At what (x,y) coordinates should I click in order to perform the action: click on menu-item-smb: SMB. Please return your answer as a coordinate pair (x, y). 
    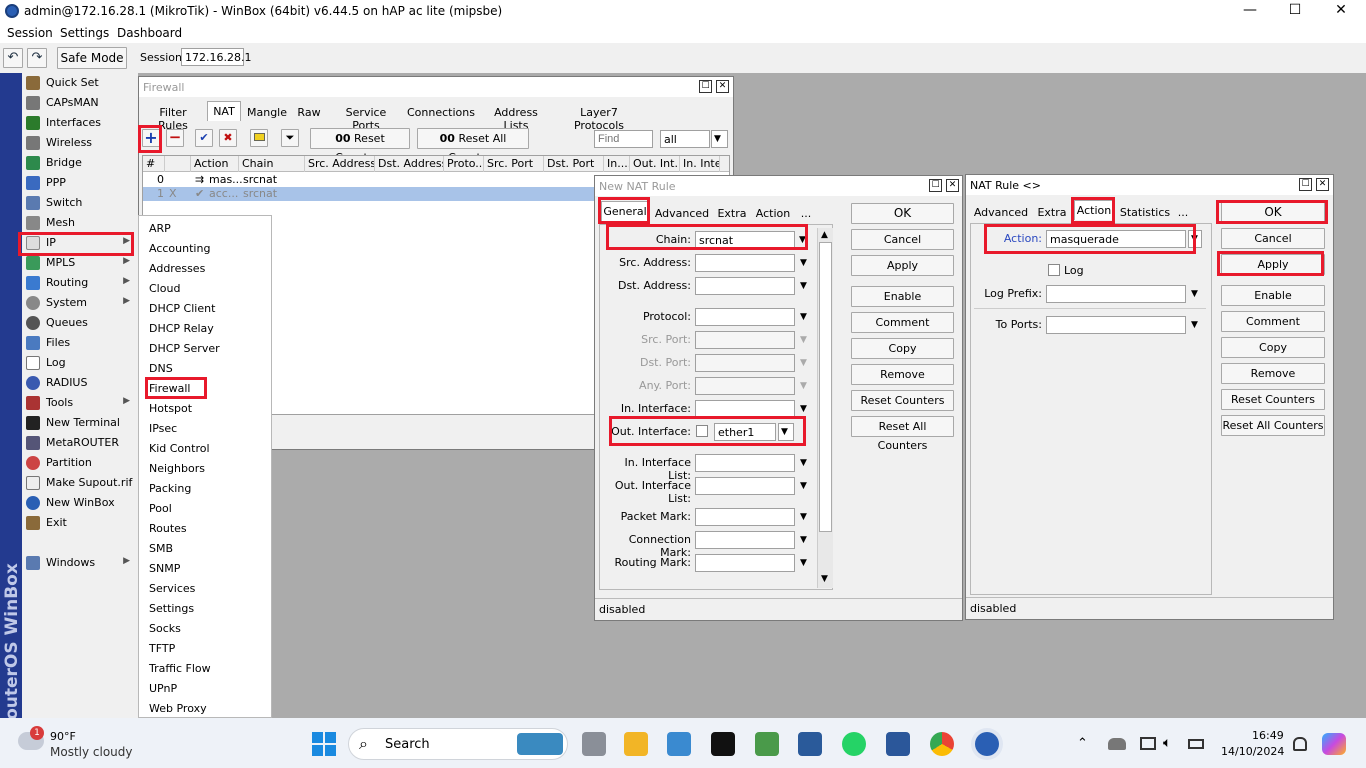
    Looking at the image, I should click on (161, 548).